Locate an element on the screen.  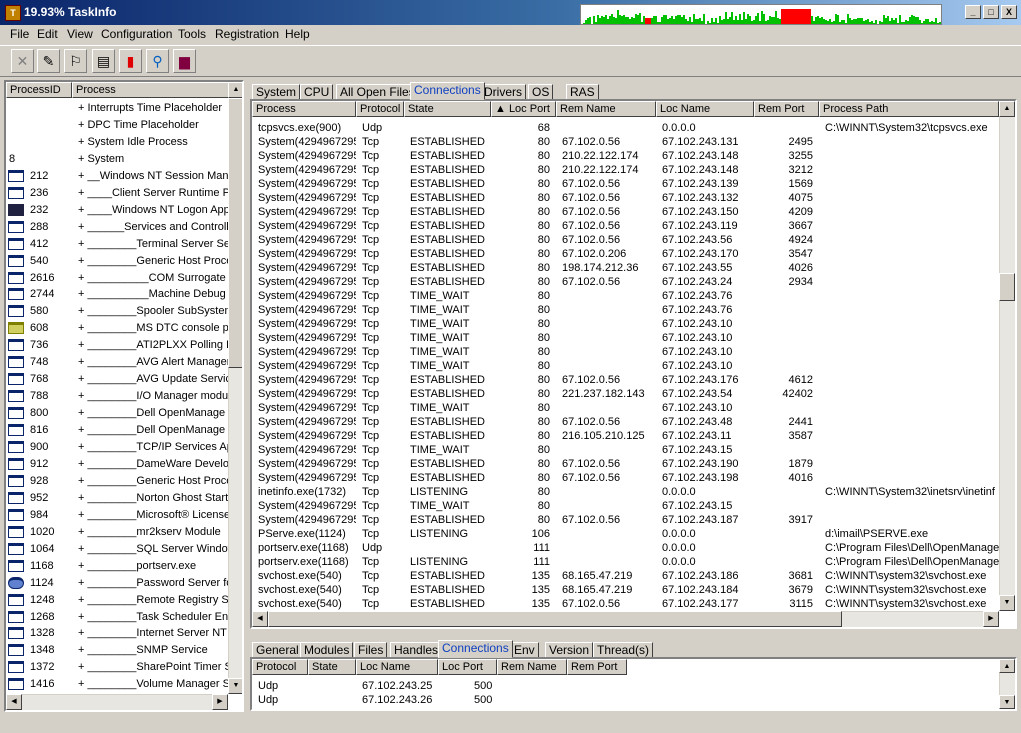
conn-hscroll-thumb is located at coordinates (555, 619).